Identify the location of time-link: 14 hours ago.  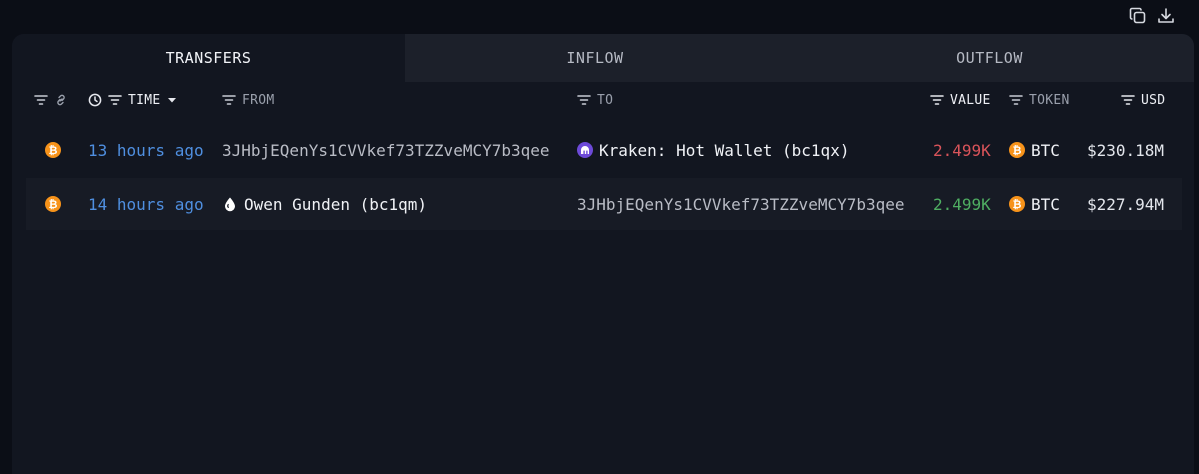
(146, 204).